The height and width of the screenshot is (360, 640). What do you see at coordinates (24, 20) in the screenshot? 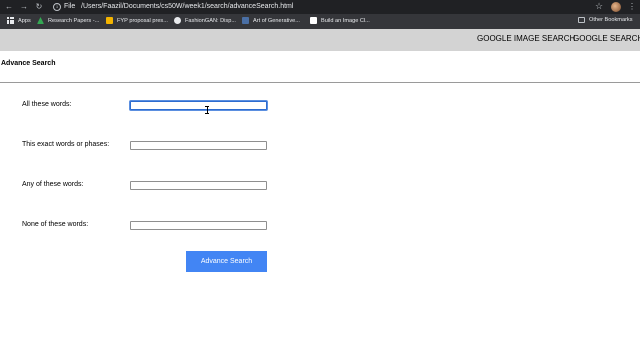
I see `bookmark-label: Apps` at bounding box center [24, 20].